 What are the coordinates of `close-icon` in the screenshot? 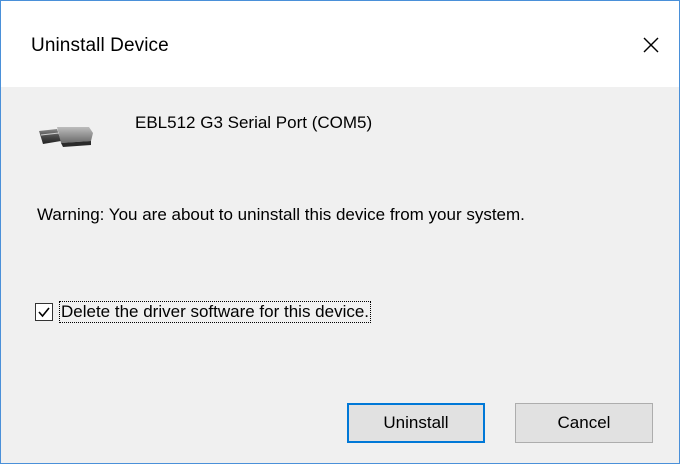 It's located at (651, 45).